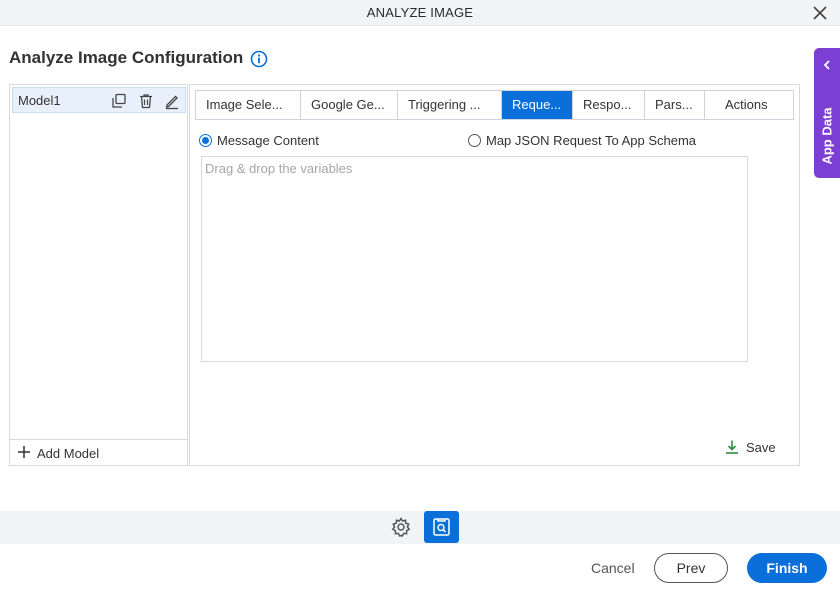 The image size is (840, 591). What do you see at coordinates (126, 57) in the screenshot?
I see `page-title: Analyze Image Configuration` at bounding box center [126, 57].